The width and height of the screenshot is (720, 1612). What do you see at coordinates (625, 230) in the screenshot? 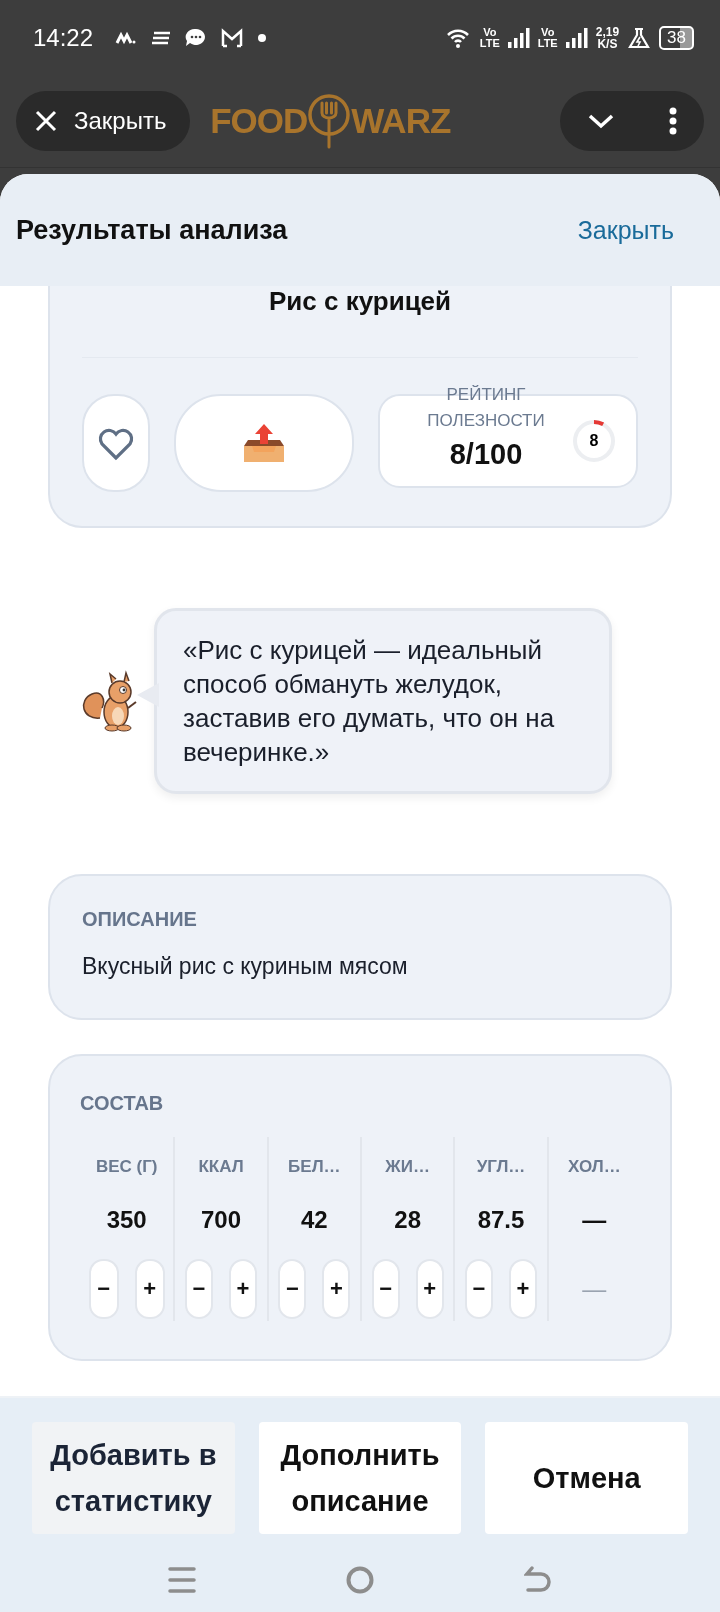
I see `close-link: Закрыть` at bounding box center [625, 230].